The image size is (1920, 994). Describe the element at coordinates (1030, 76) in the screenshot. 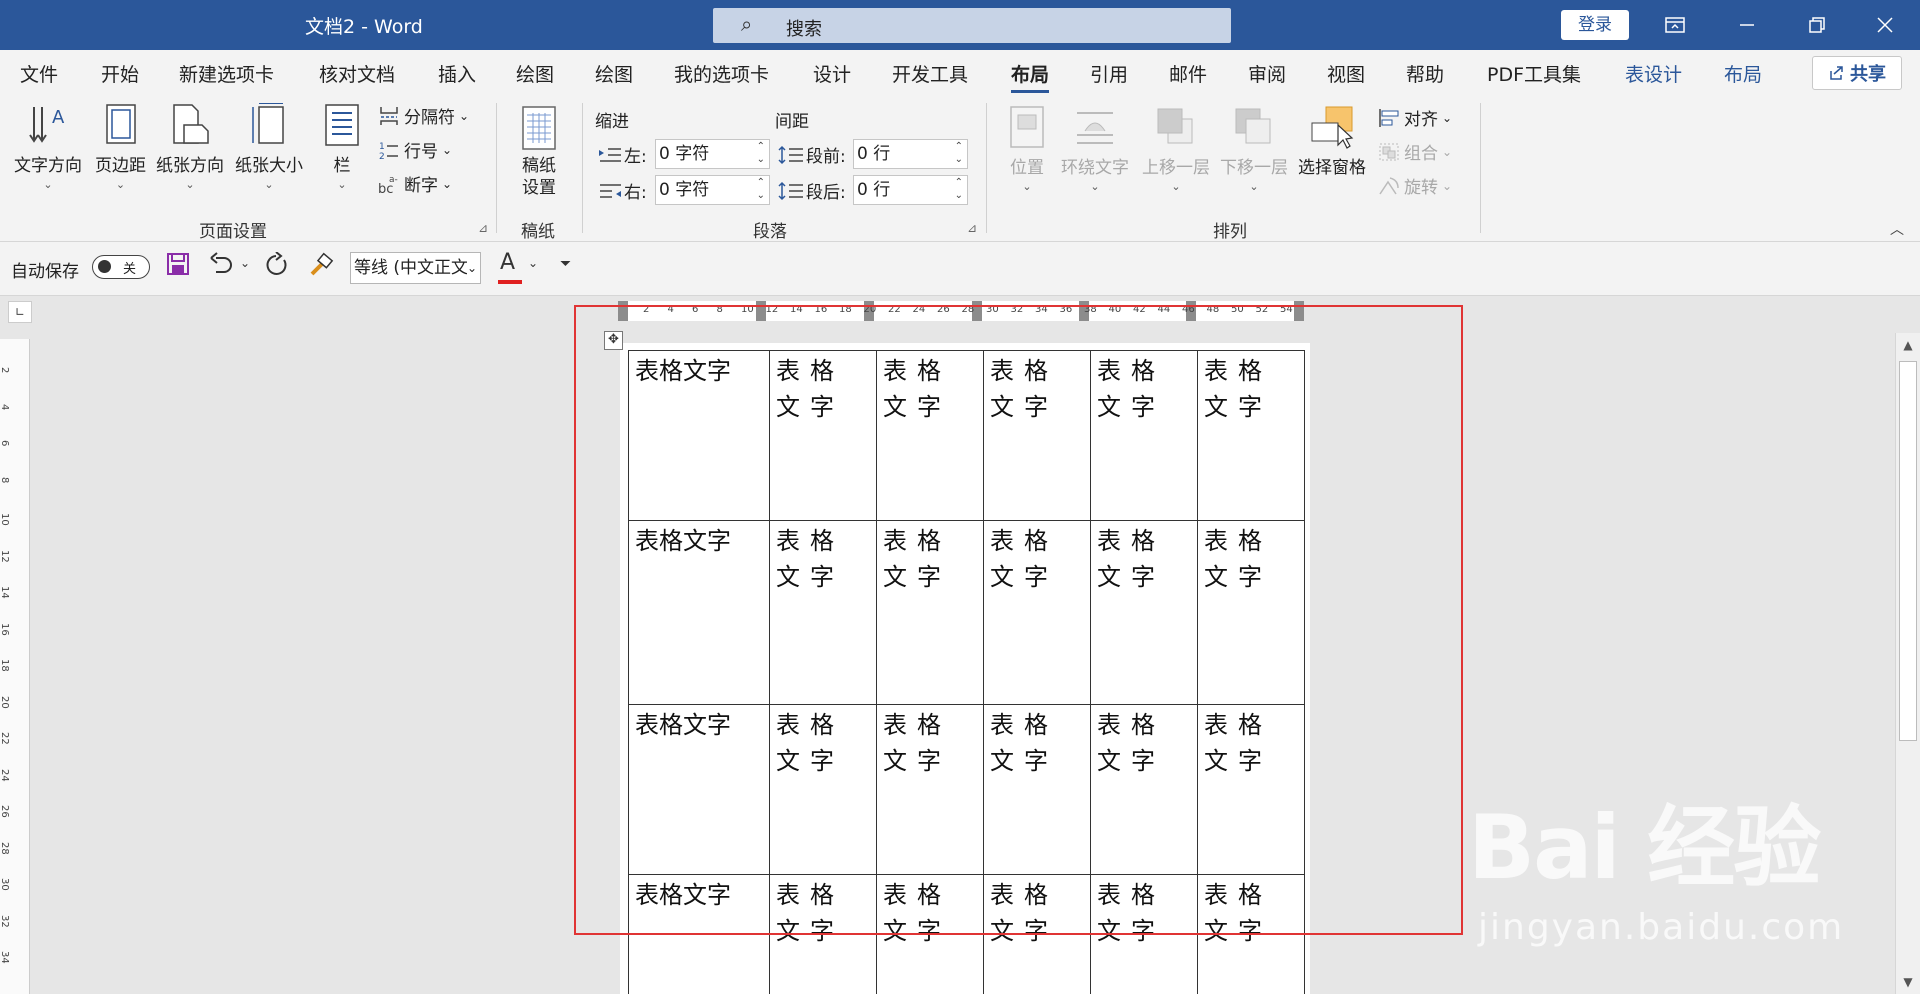

I see `tab-layout: 布局` at that location.